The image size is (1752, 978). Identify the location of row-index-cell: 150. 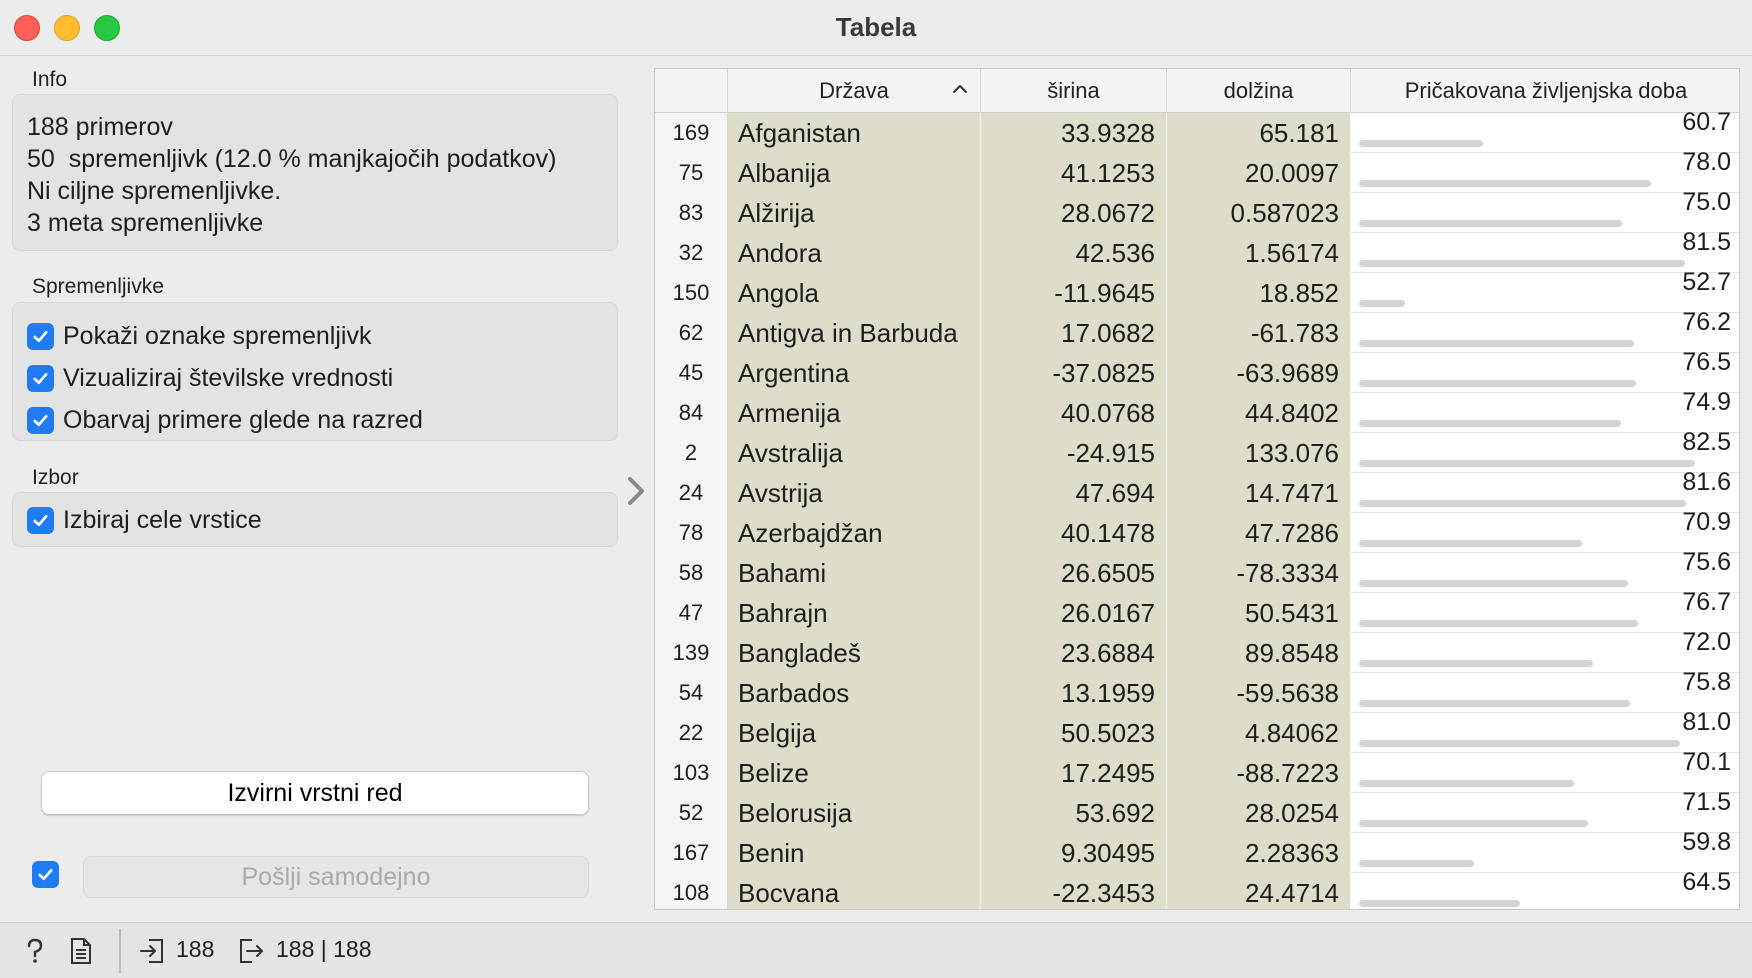
(691, 293).